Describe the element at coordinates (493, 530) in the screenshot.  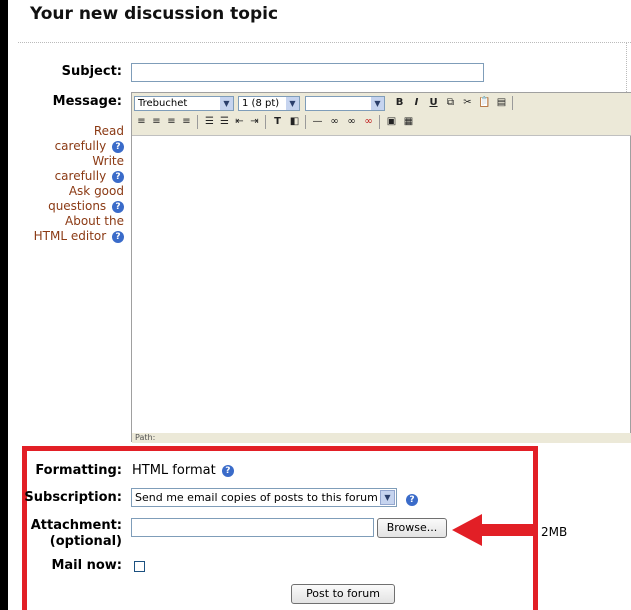
I see `arrow-icon` at that location.